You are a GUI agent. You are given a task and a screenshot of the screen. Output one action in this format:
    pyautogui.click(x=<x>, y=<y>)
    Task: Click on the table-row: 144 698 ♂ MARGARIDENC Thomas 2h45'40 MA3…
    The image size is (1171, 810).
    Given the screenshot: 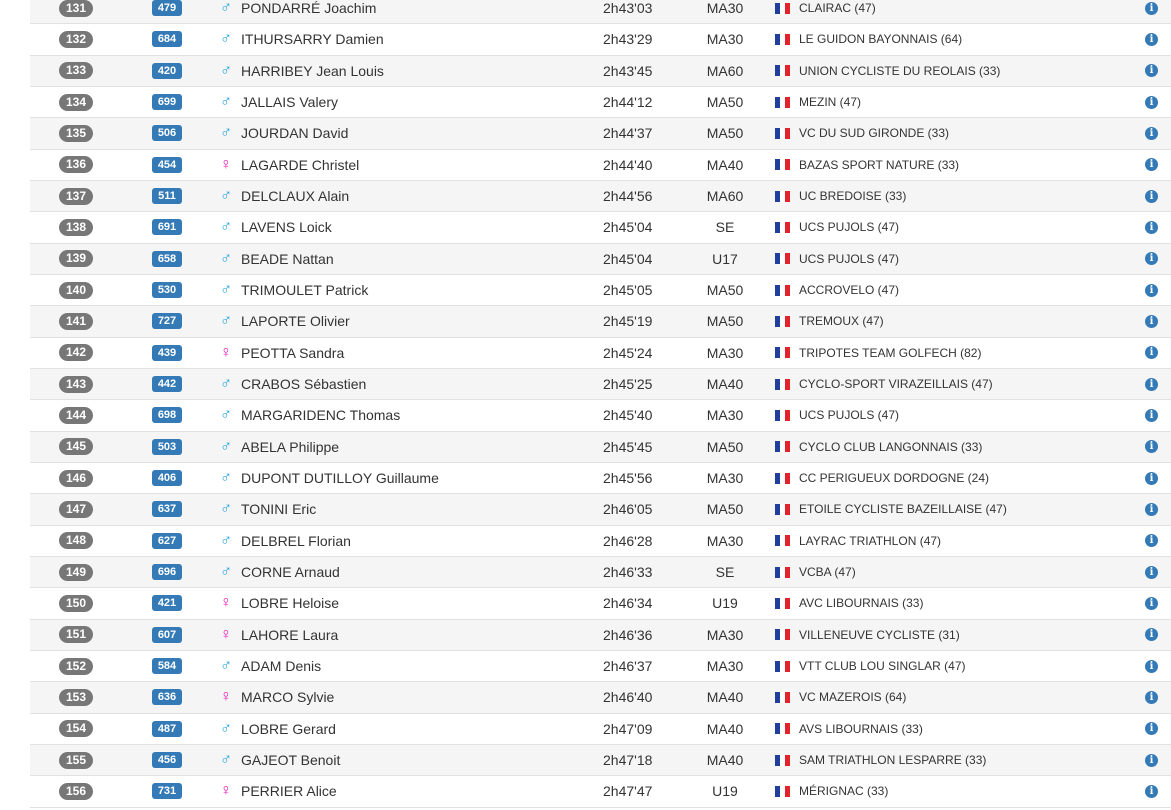 What is the action you would take?
    pyautogui.click(x=600, y=416)
    